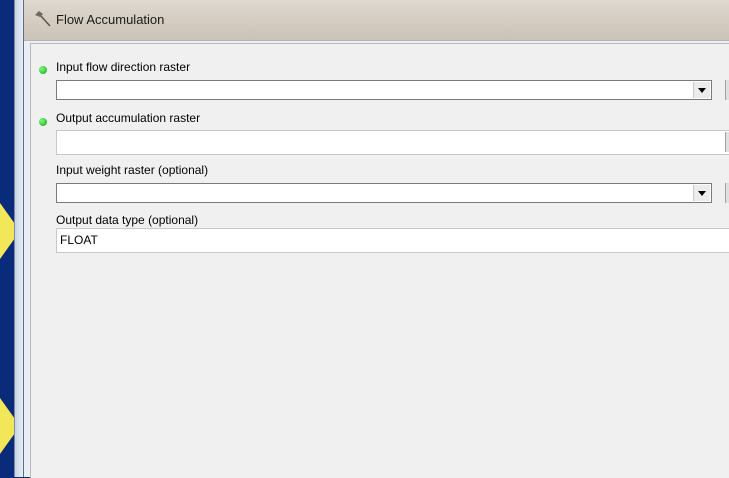 The image size is (729, 478). What do you see at coordinates (127, 220) in the screenshot?
I see `output-data-type-label: Output data type (optional)` at bounding box center [127, 220].